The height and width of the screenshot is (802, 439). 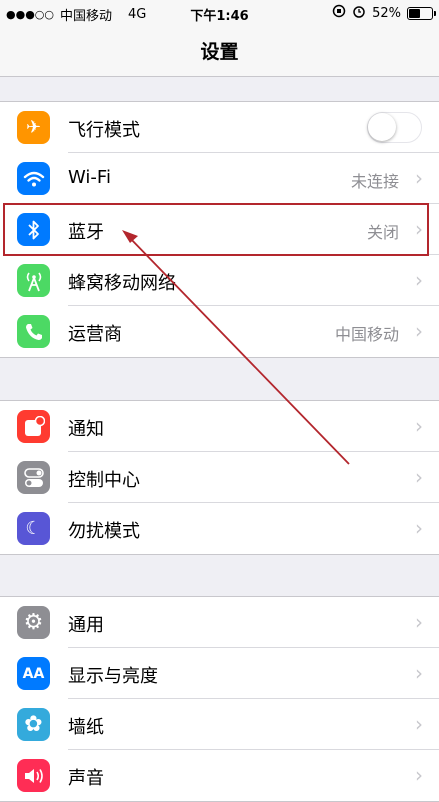 I want to click on settings-row-label: 运营商, so click(x=95, y=334).